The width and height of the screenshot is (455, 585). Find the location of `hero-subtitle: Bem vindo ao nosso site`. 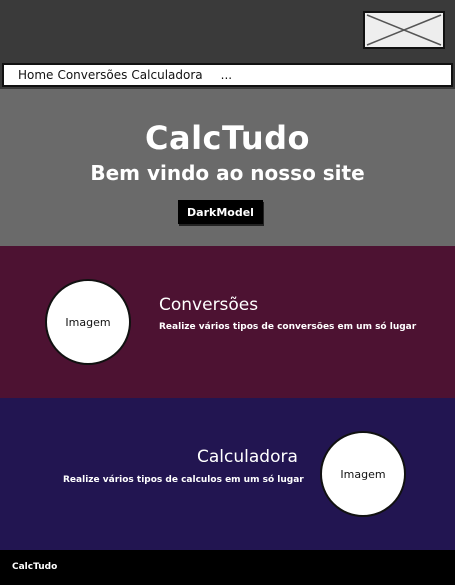

hero-subtitle: Bem vindo ao nosso site is located at coordinates (227, 173).